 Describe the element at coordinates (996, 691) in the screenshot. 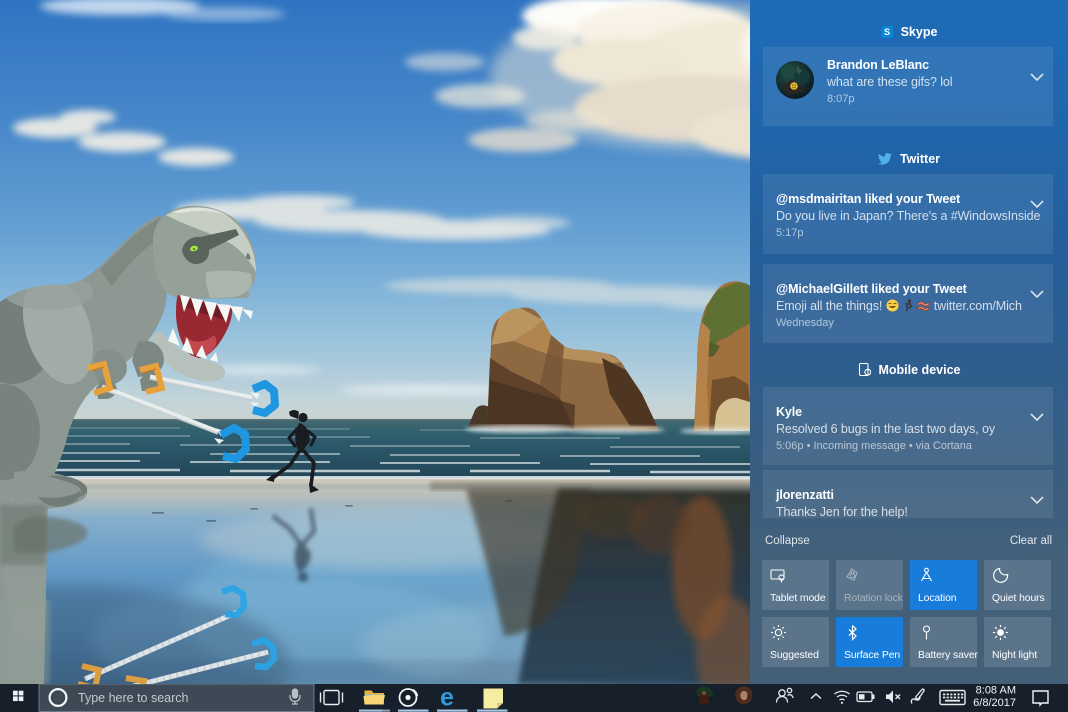

I see `svg-text: 8:08 AM` at that location.